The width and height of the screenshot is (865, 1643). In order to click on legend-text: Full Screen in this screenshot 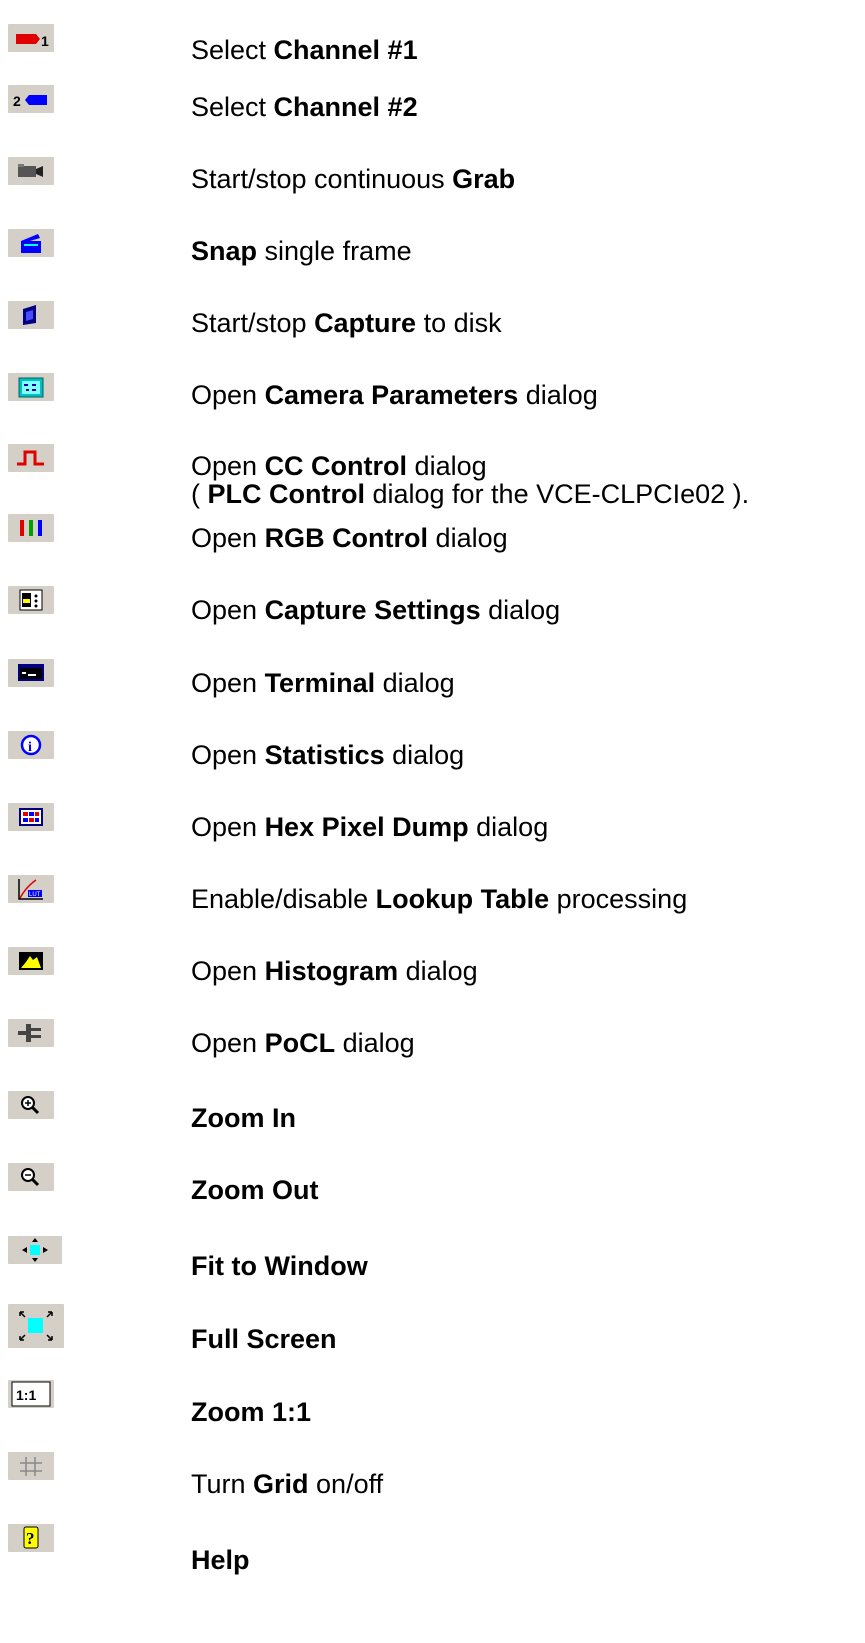, I will do `click(264, 1339)`.